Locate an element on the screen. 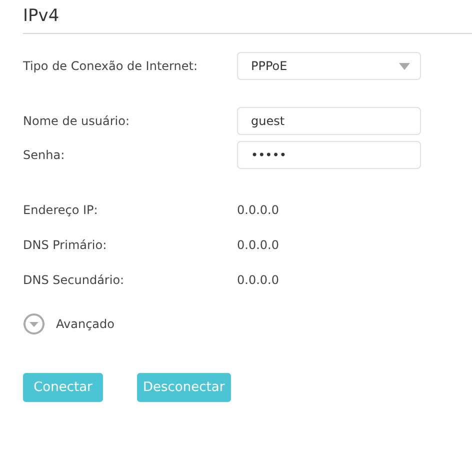 This screenshot has height=453, width=472. field-label: Tipo de Conexão de Internet: is located at coordinates (110, 66).